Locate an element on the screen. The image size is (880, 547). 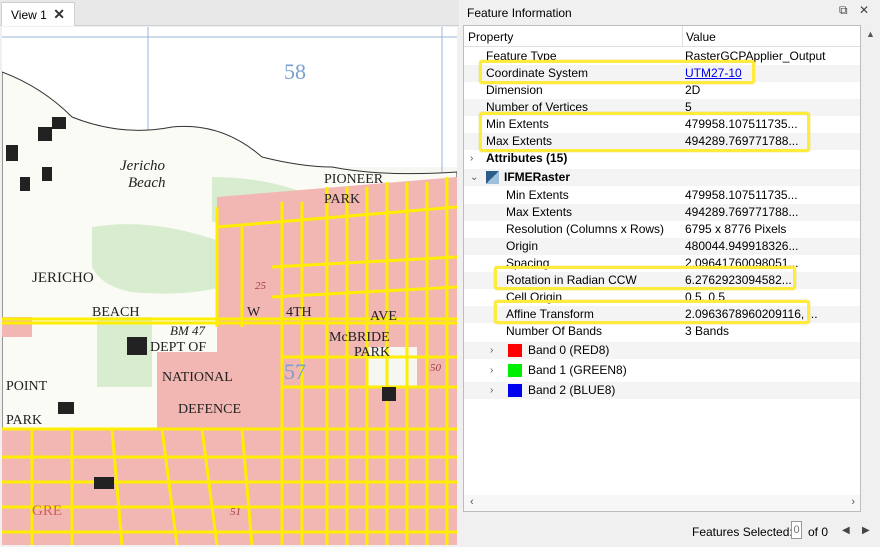
tree-row-coordinate-system: Coordinate System UTM27-10 is located at coordinates (662, 73).